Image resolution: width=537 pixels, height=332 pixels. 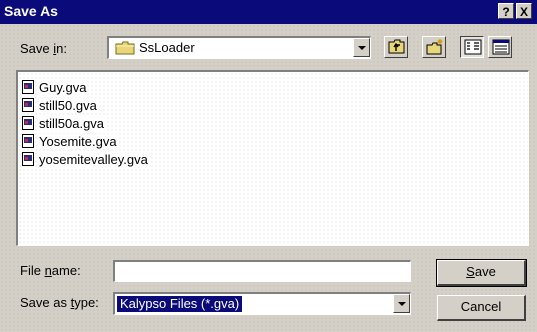 What do you see at coordinates (72, 123) in the screenshot?
I see `file-name: still50a.gva` at bounding box center [72, 123].